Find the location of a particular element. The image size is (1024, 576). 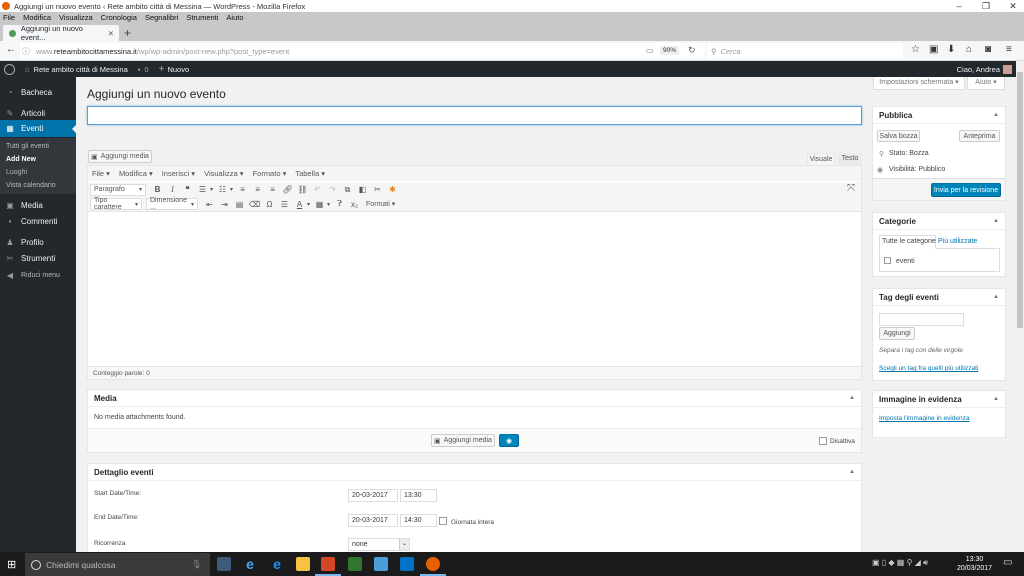

tag-input is located at coordinates (921, 319).